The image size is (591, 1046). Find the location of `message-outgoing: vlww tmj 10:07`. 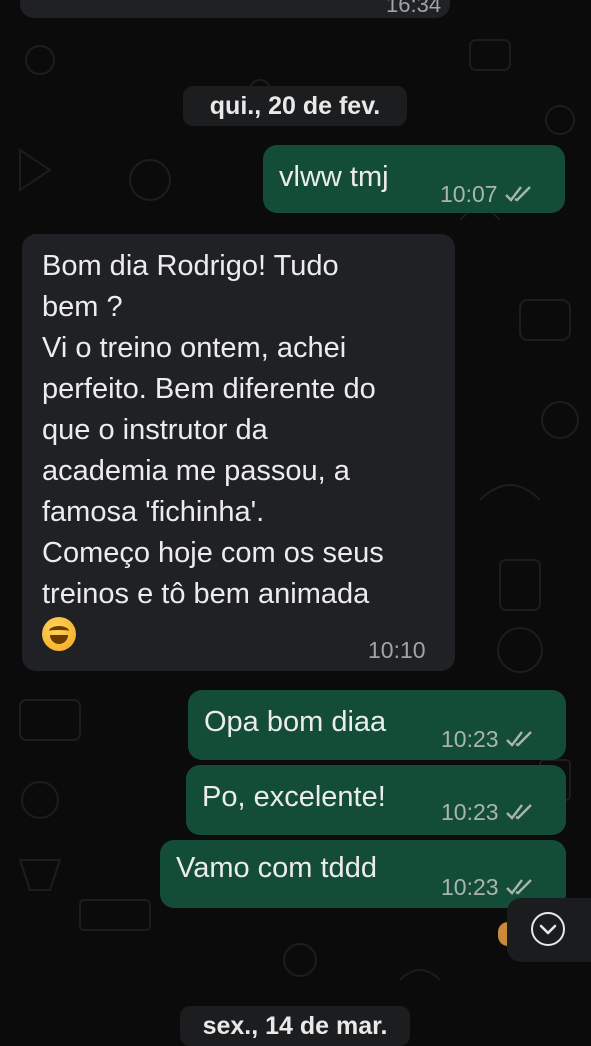

message-outgoing: vlww tmj 10:07 is located at coordinates (414, 179).